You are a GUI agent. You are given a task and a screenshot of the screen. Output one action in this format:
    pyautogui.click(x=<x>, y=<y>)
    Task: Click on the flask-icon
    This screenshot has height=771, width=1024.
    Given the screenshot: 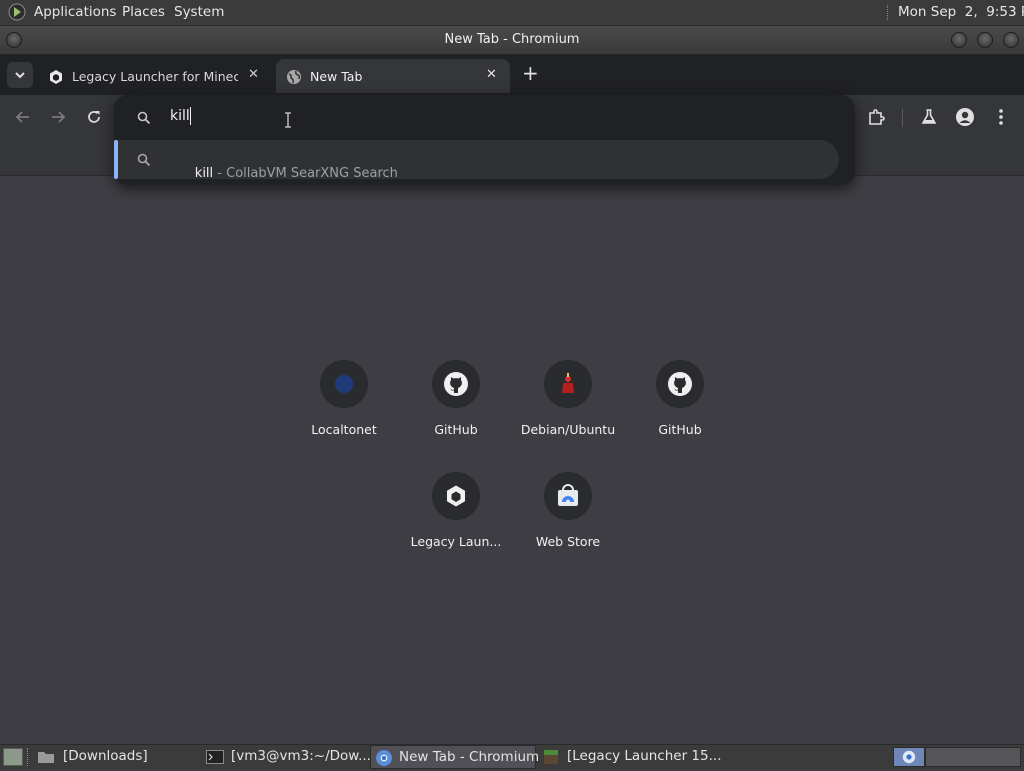 What is the action you would take?
    pyautogui.click(x=929, y=116)
    